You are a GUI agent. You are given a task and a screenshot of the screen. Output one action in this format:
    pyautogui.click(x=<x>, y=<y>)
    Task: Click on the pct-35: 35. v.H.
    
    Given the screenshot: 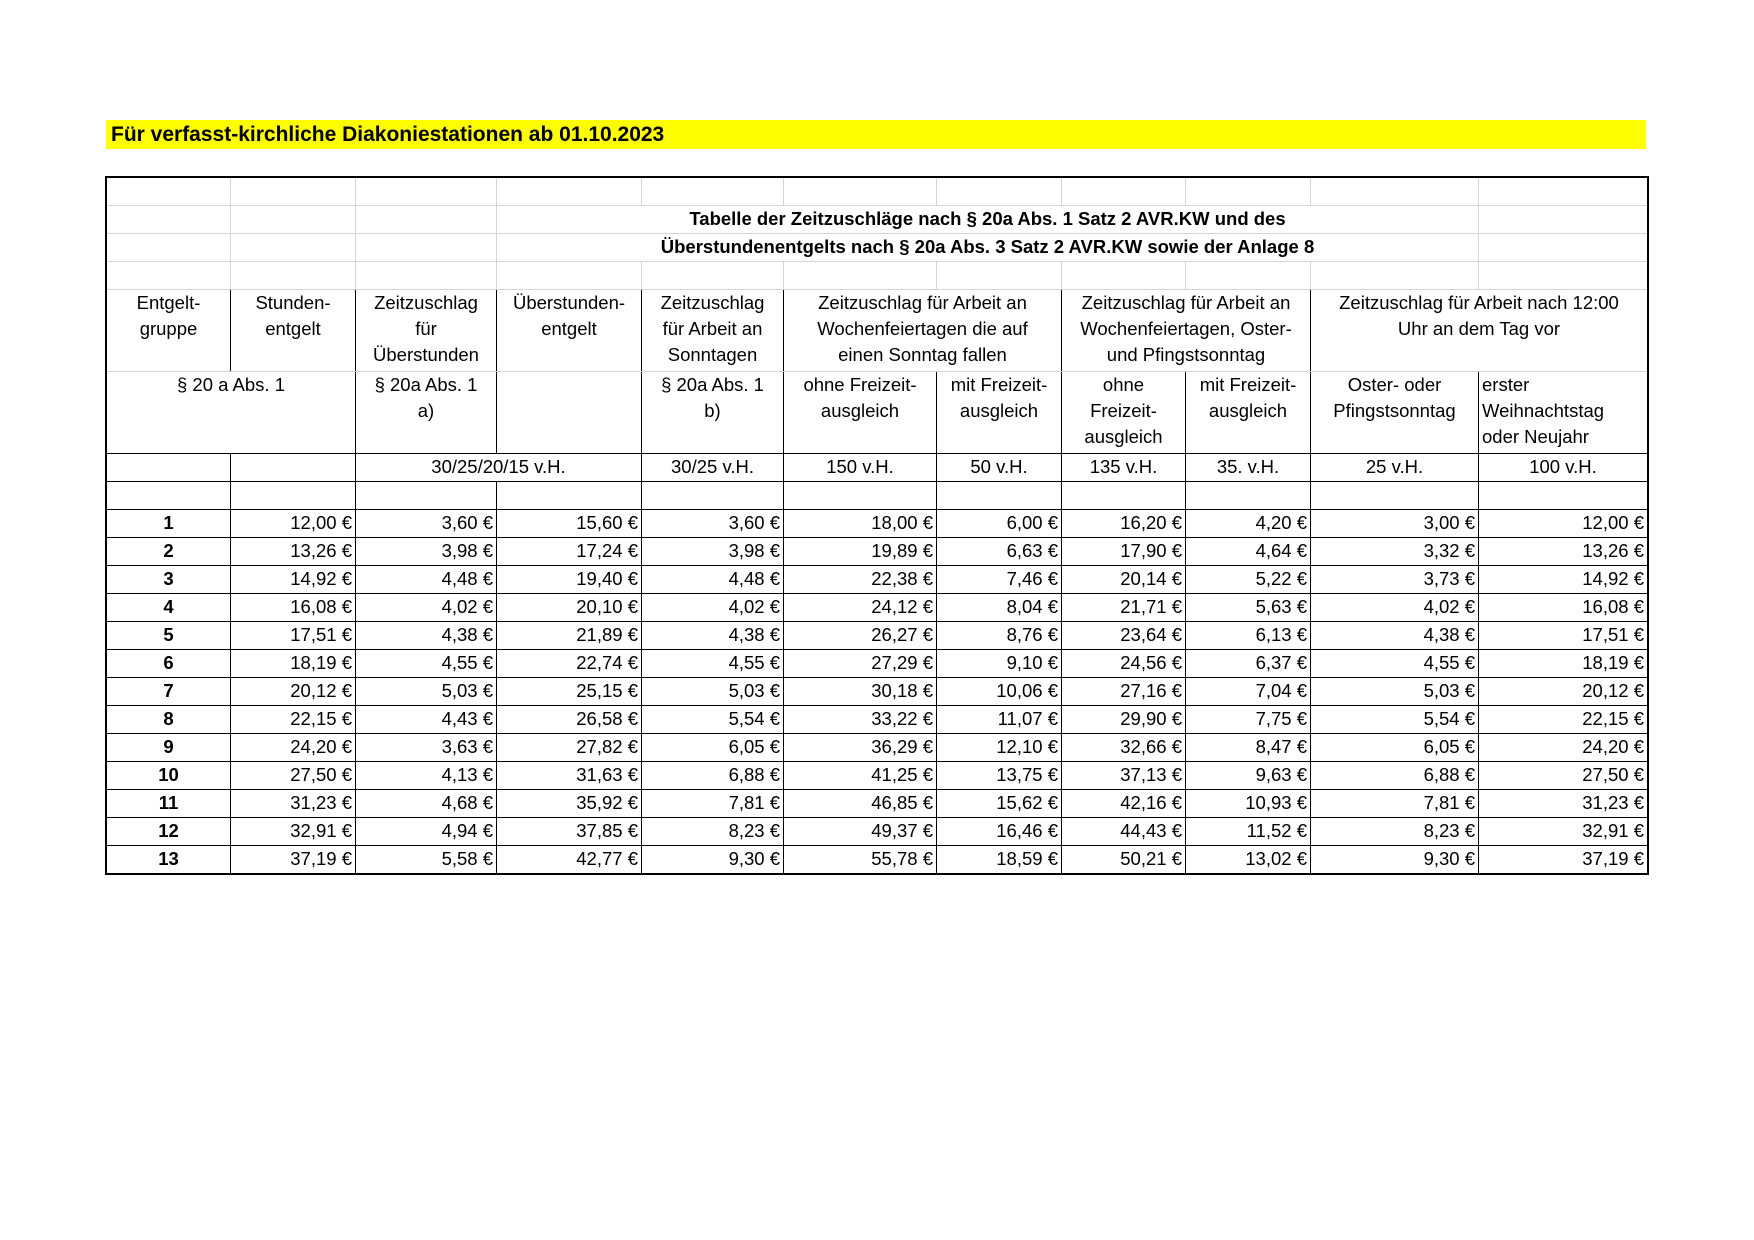 What is the action you would take?
    pyautogui.click(x=1248, y=467)
    